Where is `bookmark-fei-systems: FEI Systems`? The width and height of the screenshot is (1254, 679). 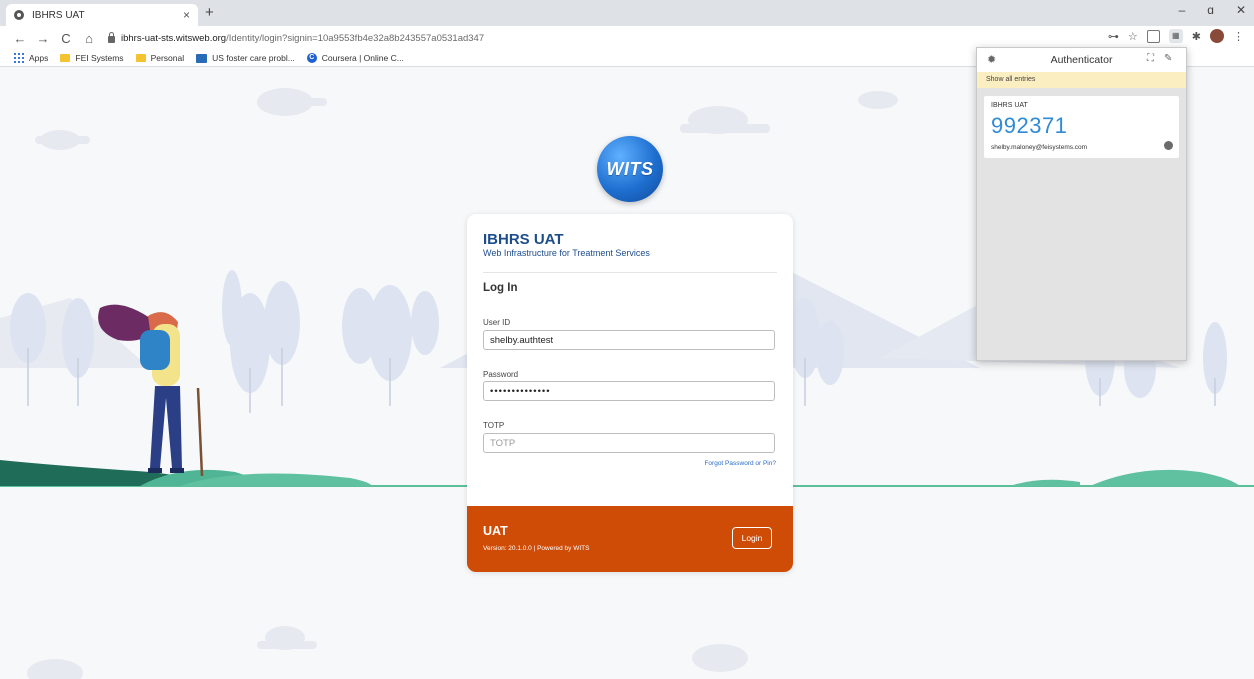
bookmark-fei-systems: FEI Systems is located at coordinates (92, 58).